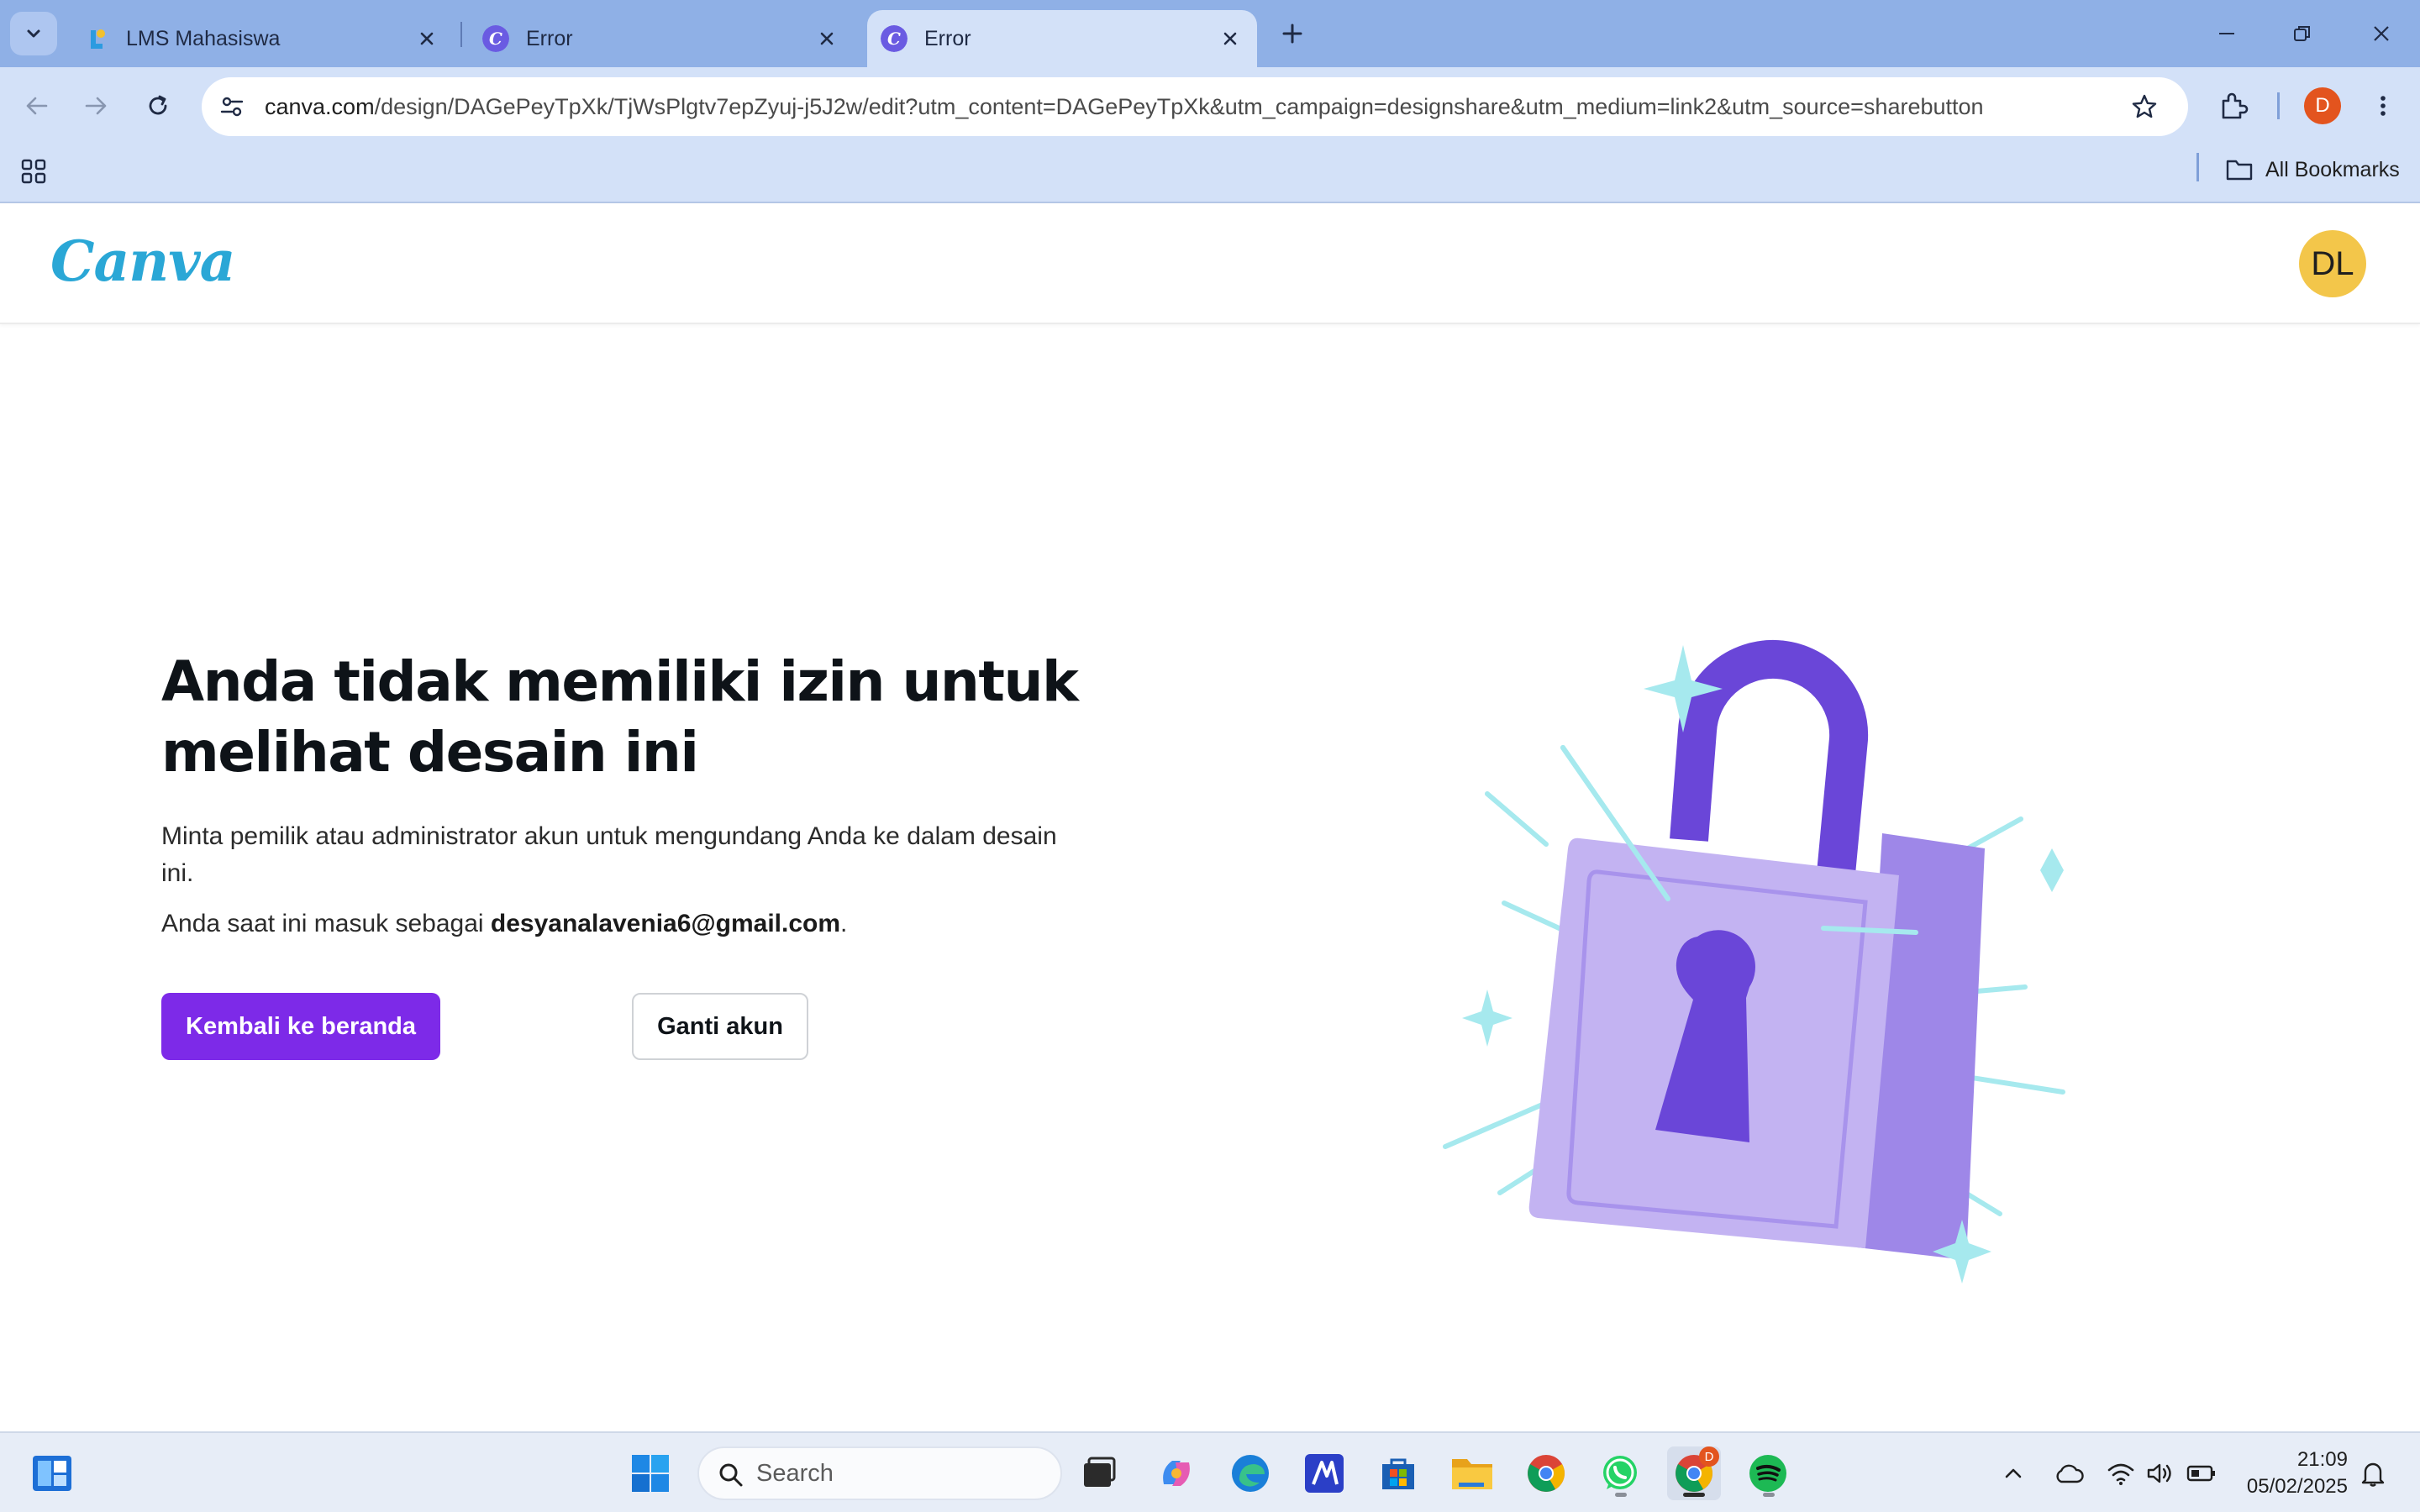 The width and height of the screenshot is (2420, 1512). What do you see at coordinates (1099, 1473) in the screenshot?
I see `task-view-button` at bounding box center [1099, 1473].